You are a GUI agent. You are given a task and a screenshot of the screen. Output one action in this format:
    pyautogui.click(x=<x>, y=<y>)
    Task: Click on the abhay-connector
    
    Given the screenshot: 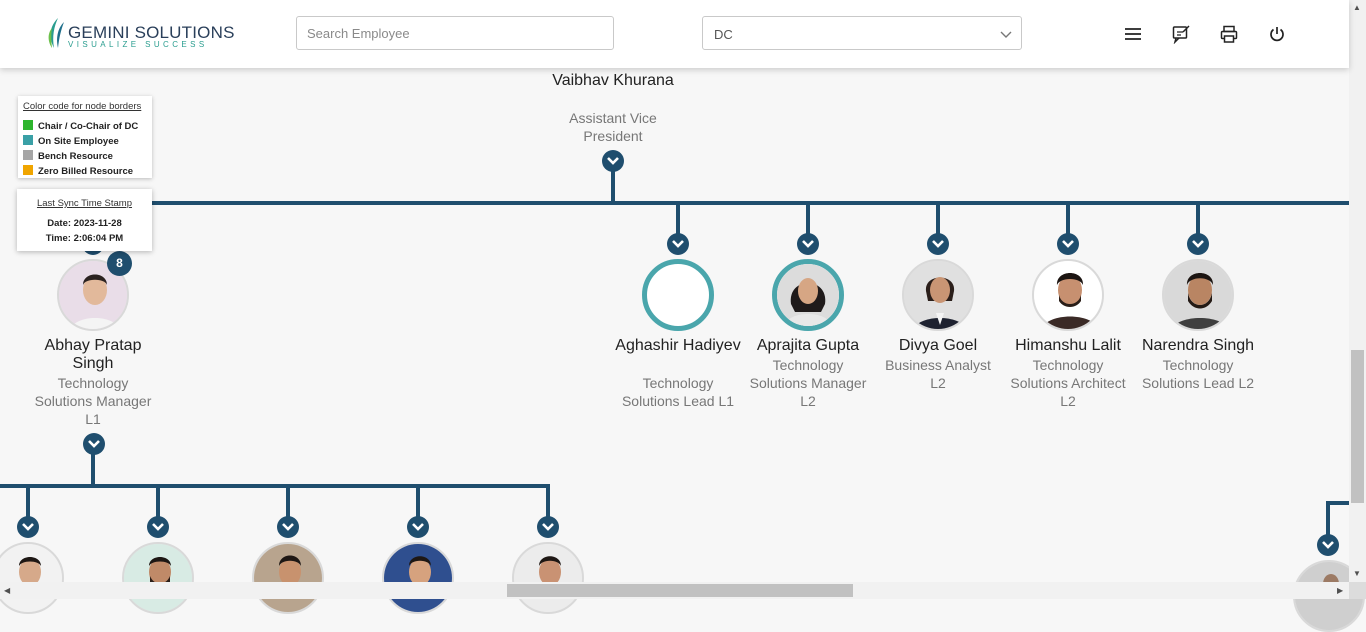 What is the action you would take?
    pyautogui.click(x=93, y=470)
    